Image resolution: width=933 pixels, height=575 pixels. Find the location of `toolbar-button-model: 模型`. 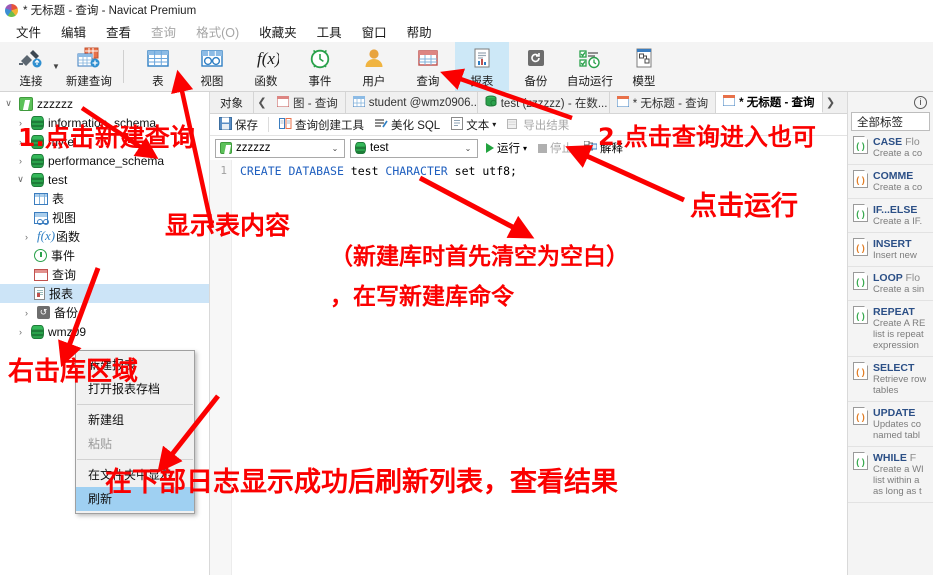

toolbar-button-model: 模型 is located at coordinates (644, 66).